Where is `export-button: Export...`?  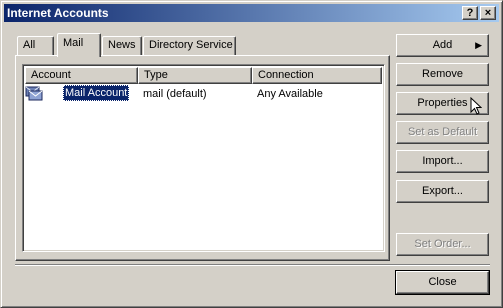 export-button: Export... is located at coordinates (442, 191).